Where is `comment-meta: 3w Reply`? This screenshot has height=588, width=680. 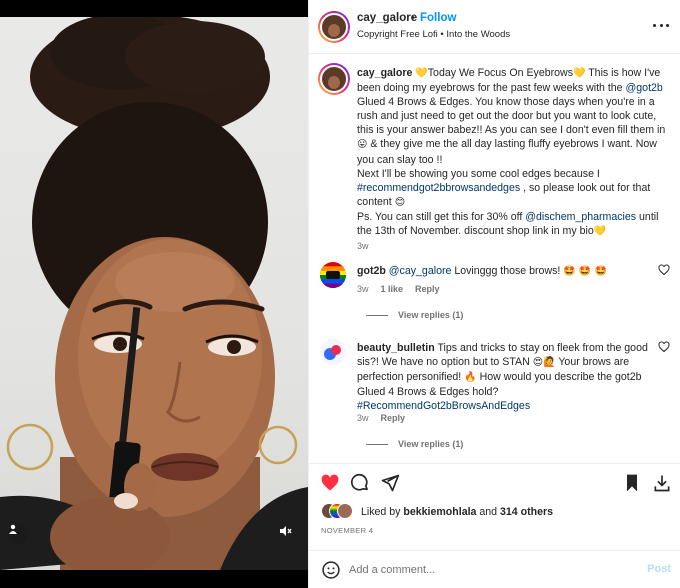 comment-meta: 3w Reply is located at coordinates (381, 418).